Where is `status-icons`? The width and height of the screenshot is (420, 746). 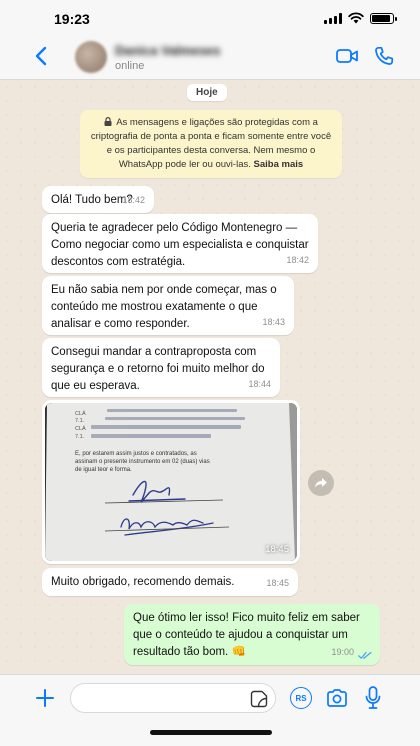
status-icons is located at coordinates (360, 18).